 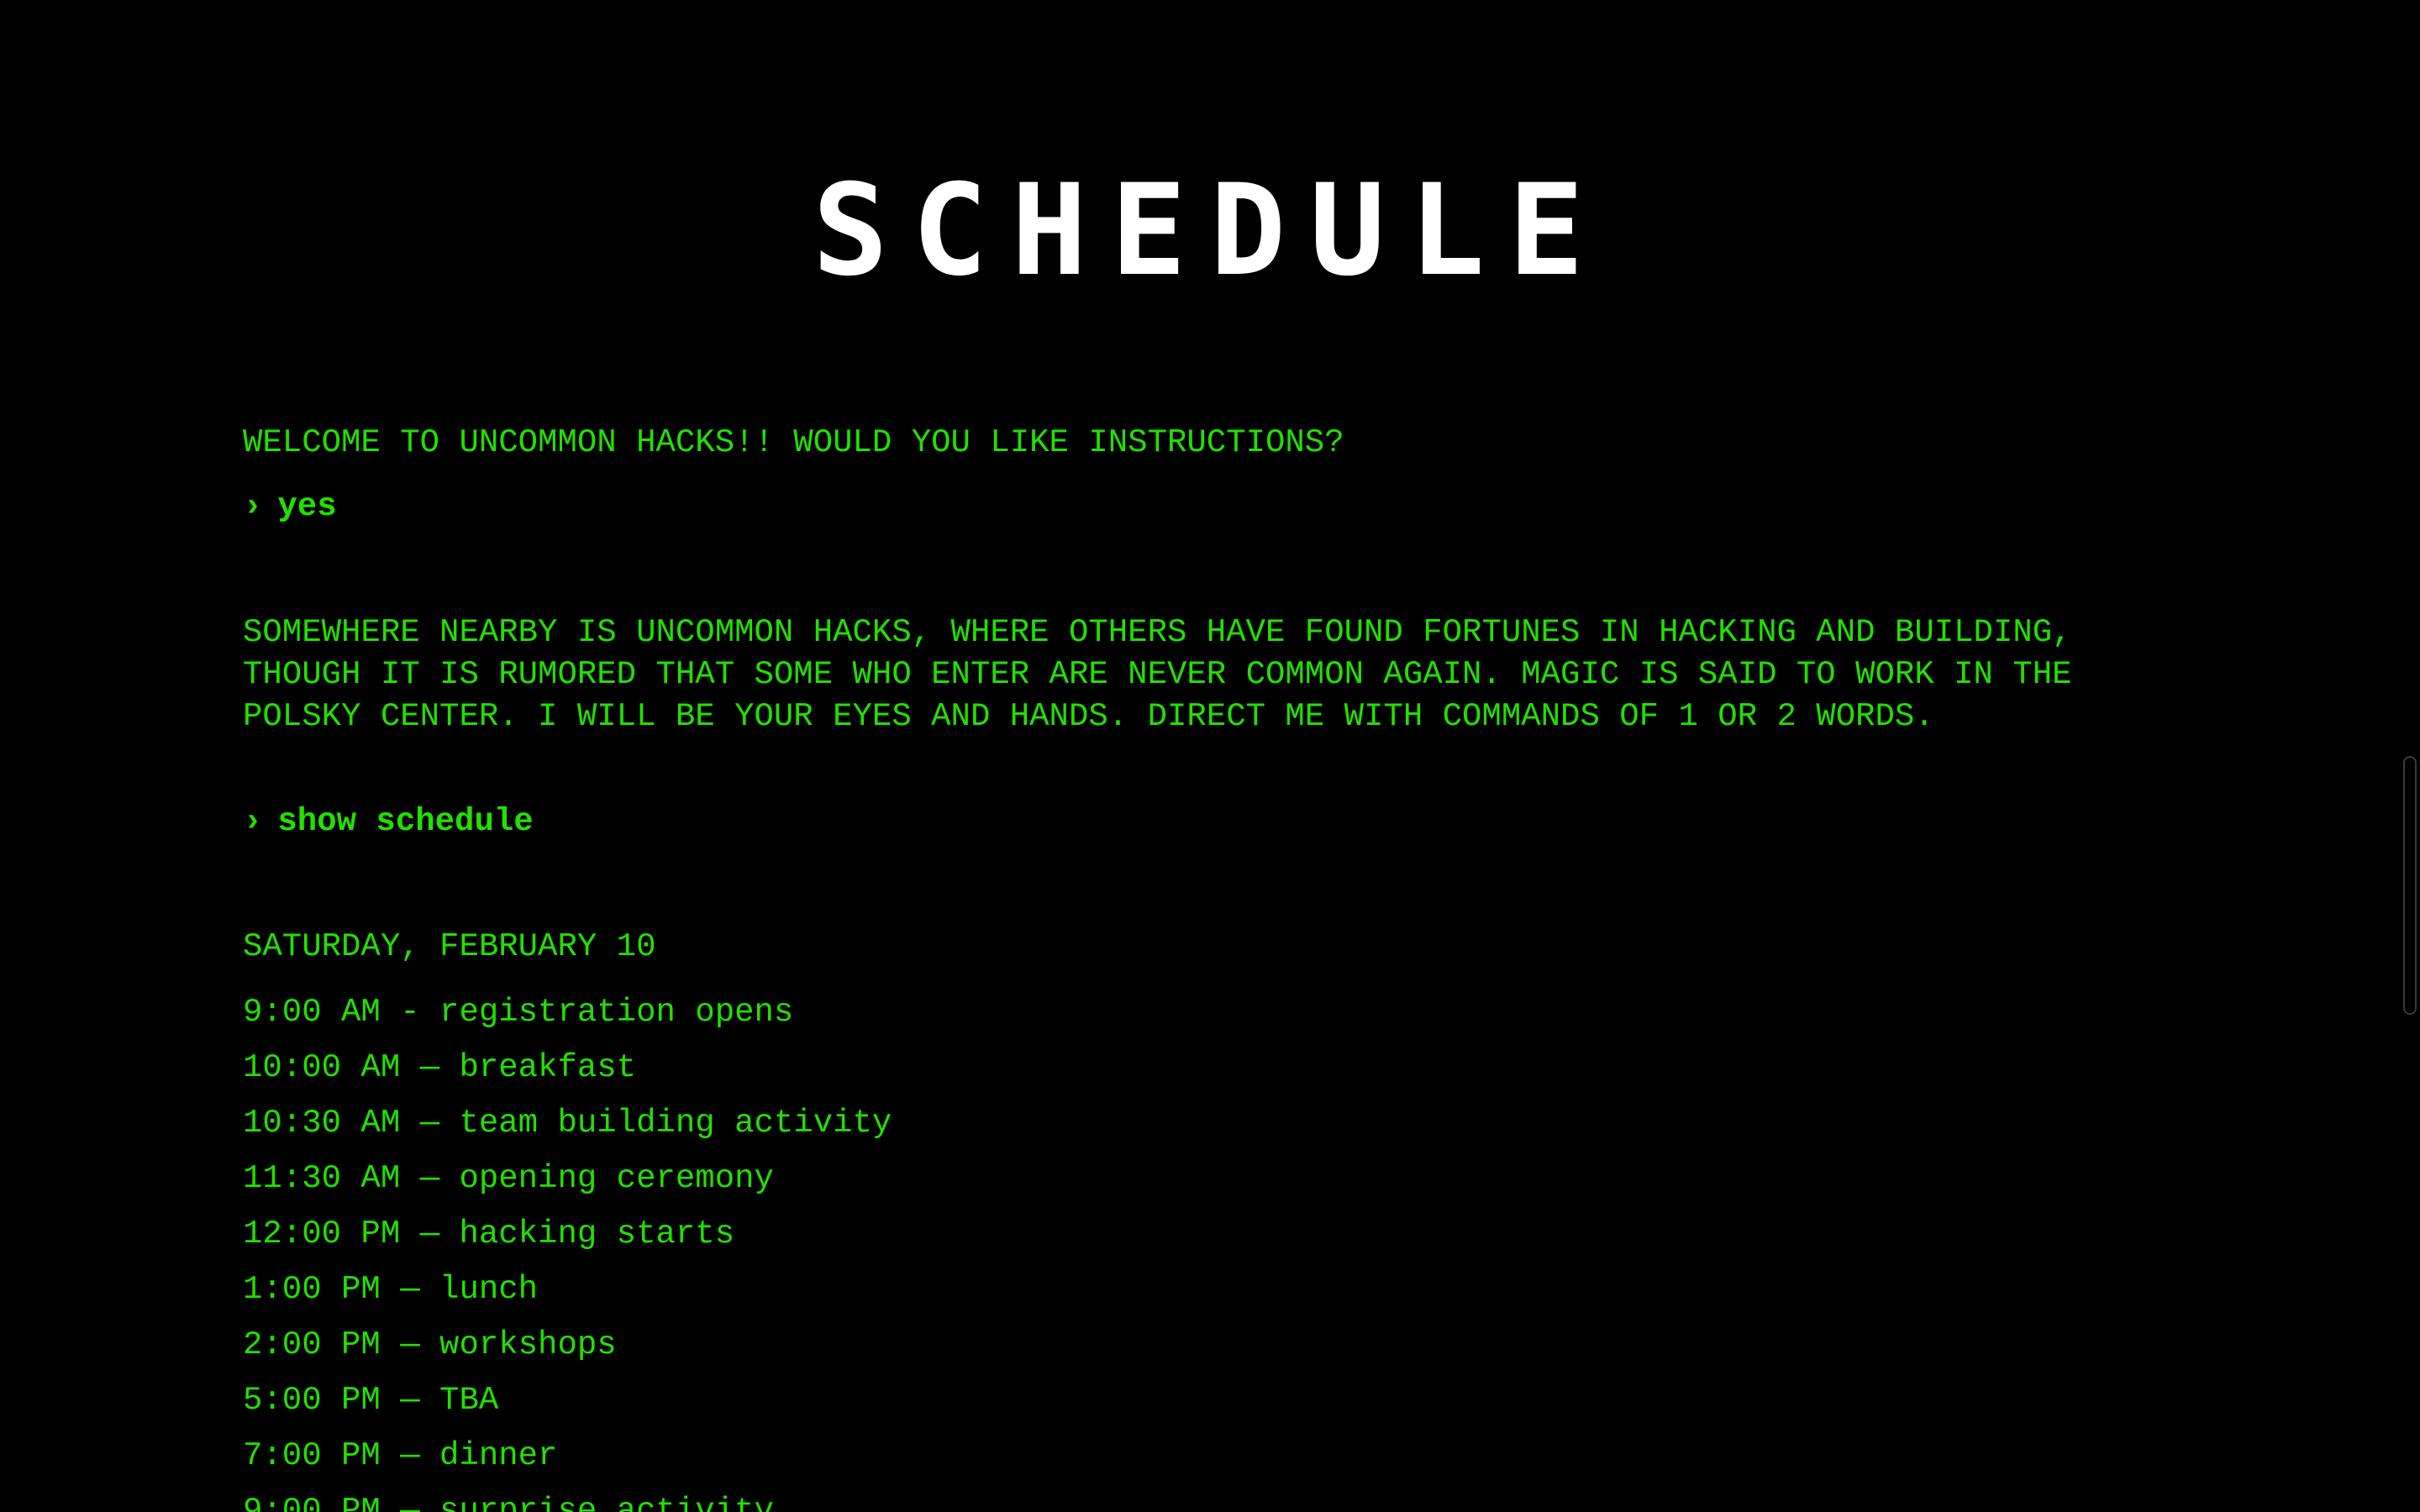 I want to click on page-title: SCHEDULE, so click(x=1210, y=231).